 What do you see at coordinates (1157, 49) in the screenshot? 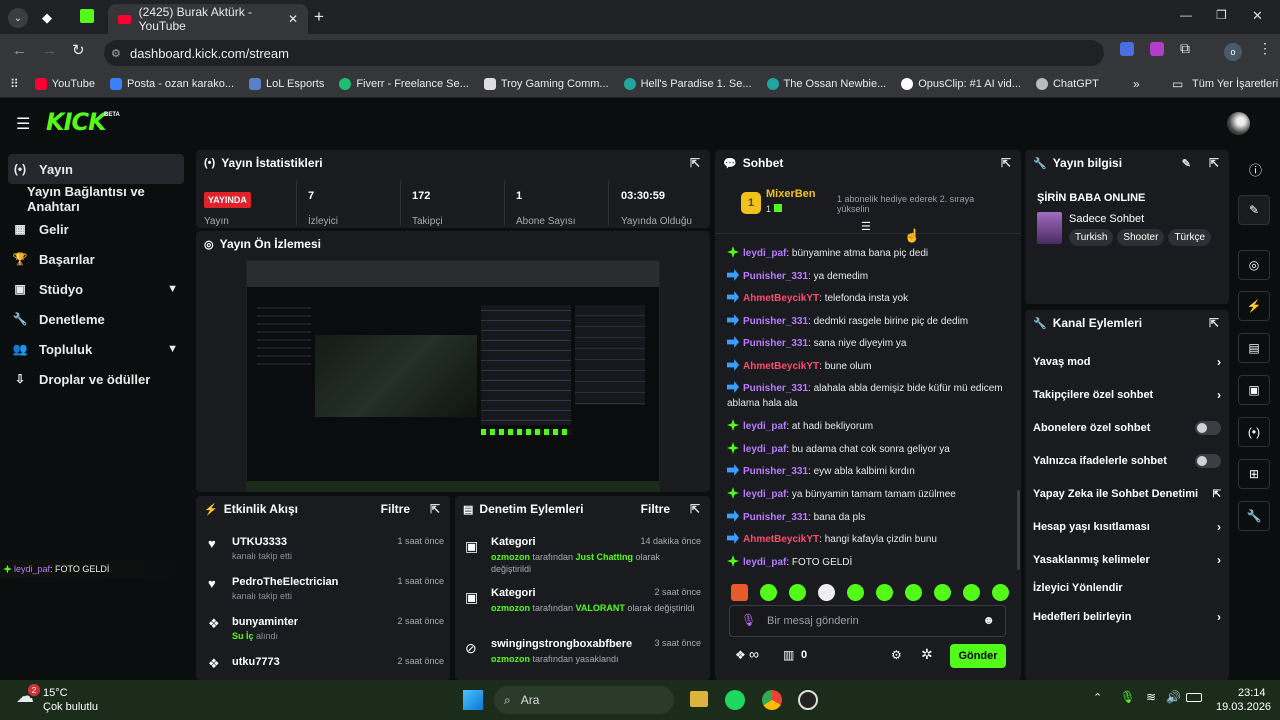
I see `extension-purple-icon` at bounding box center [1157, 49].